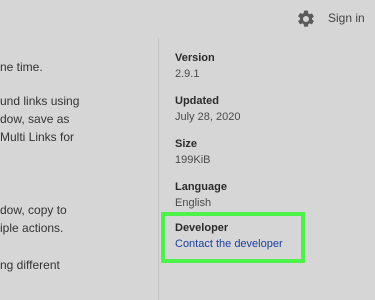 This screenshot has height=300, width=375. Describe the element at coordinates (187, 74) in the screenshot. I see `version-value: 2.9.1` at that location.